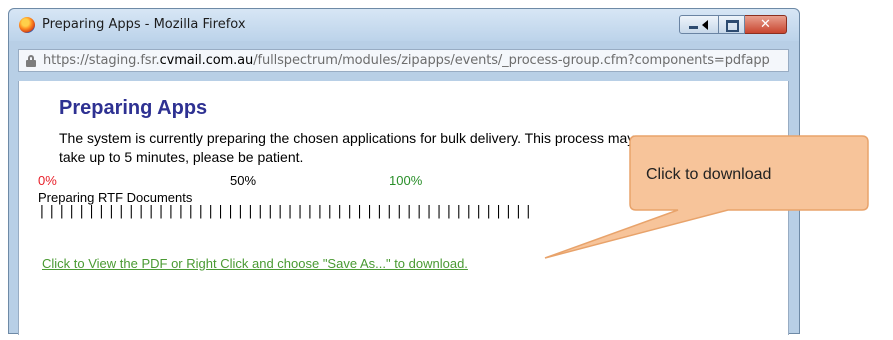 Image resolution: width=893 pixels, height=340 pixels. Describe the element at coordinates (115, 197) in the screenshot. I see `status-text: Preparing RTF Documents` at that location.